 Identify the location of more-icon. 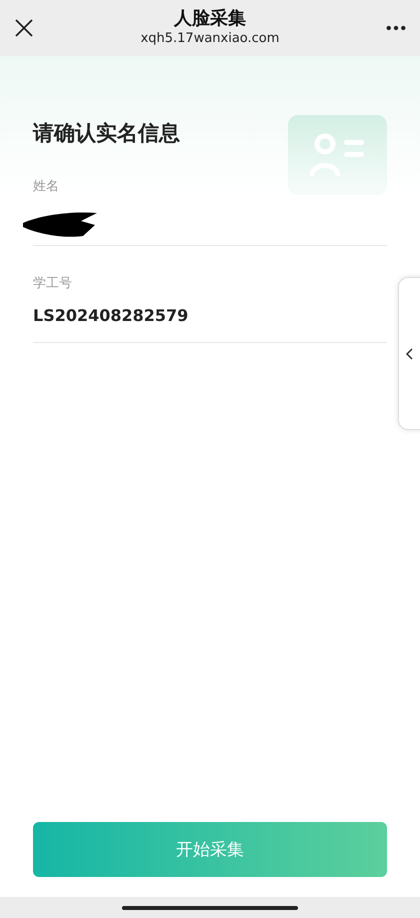
(396, 28).